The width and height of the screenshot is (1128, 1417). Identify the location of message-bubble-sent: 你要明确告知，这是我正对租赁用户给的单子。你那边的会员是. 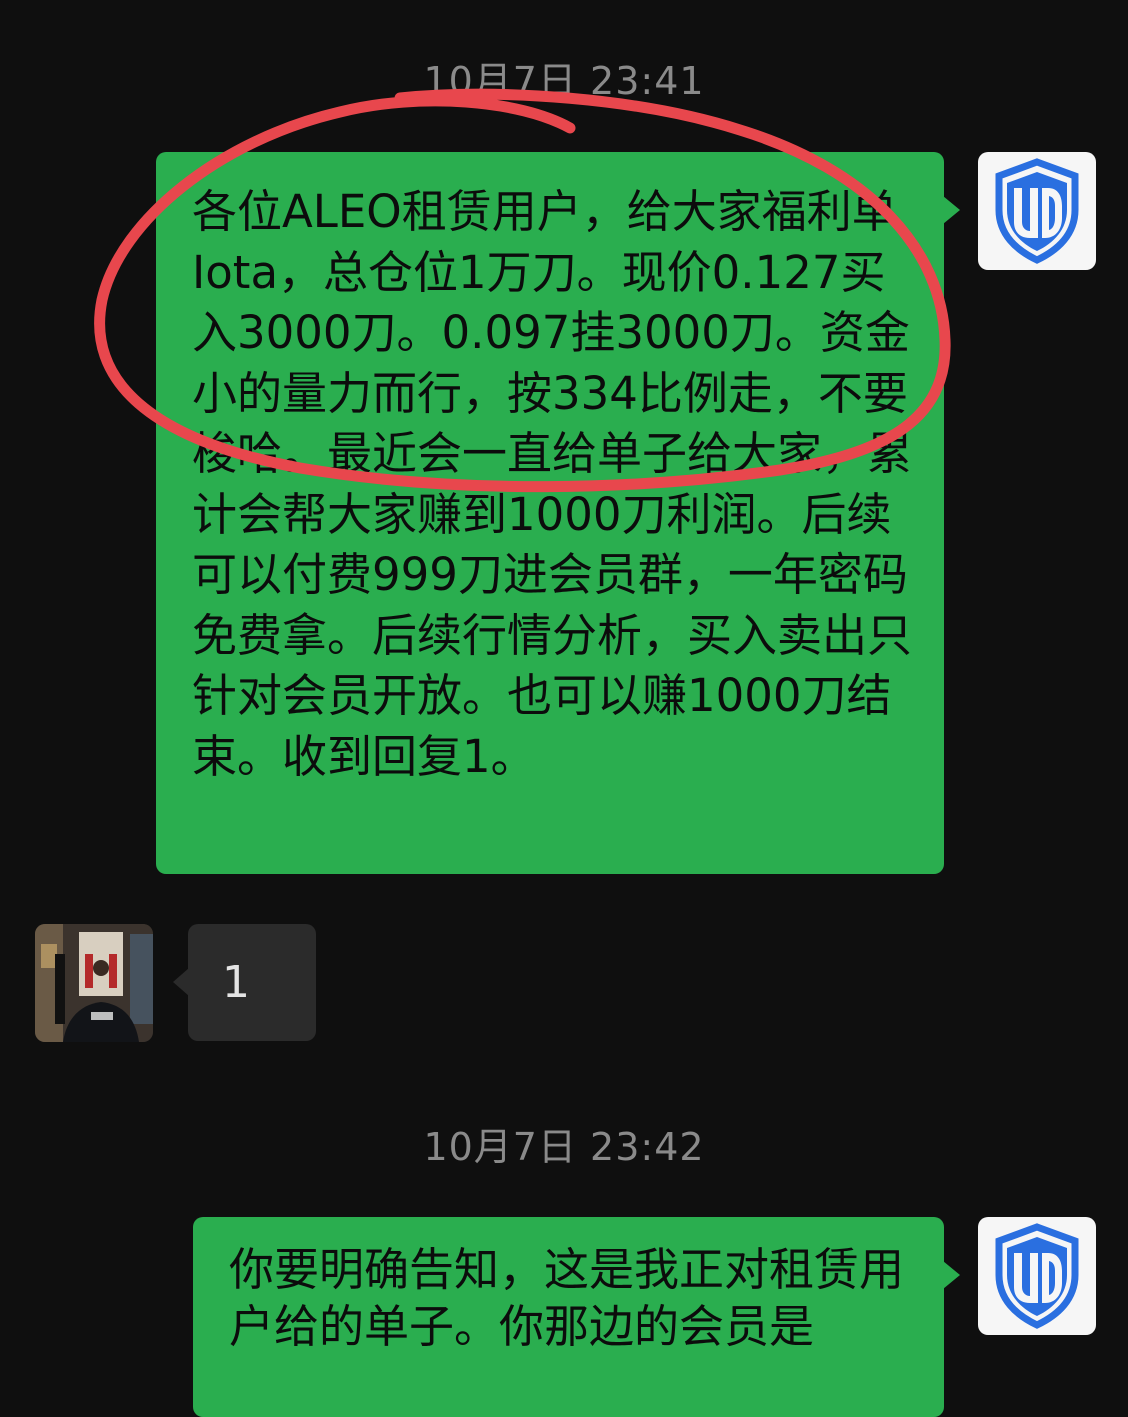
(576, 1317).